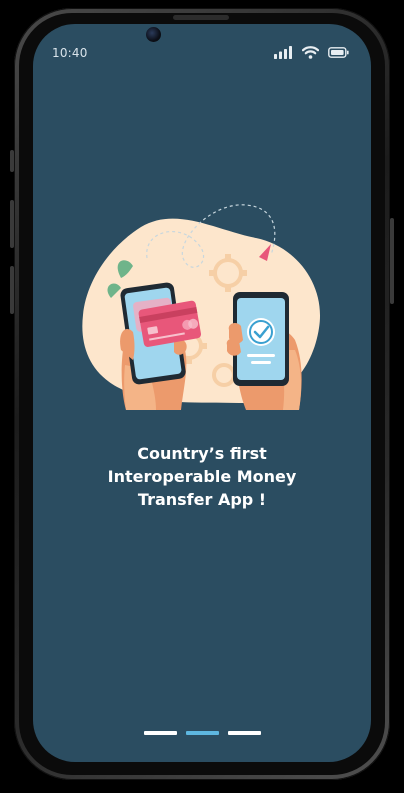 The height and width of the screenshot is (793, 404). Describe the element at coordinates (12, 161) in the screenshot. I see `action-button` at that location.